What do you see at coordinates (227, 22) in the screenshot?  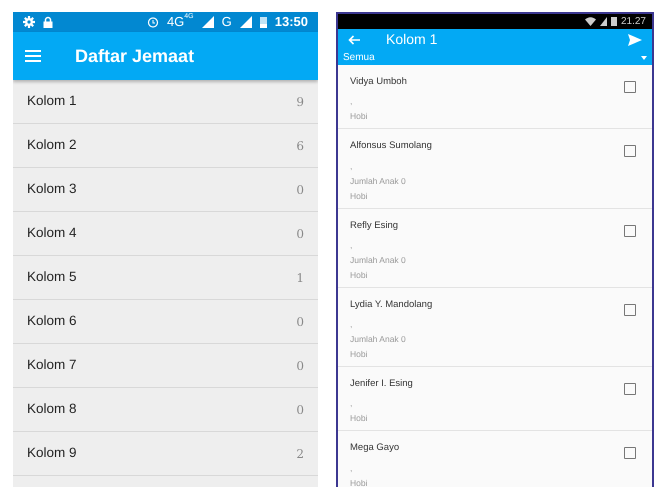 I see `network-type-label: G` at bounding box center [227, 22].